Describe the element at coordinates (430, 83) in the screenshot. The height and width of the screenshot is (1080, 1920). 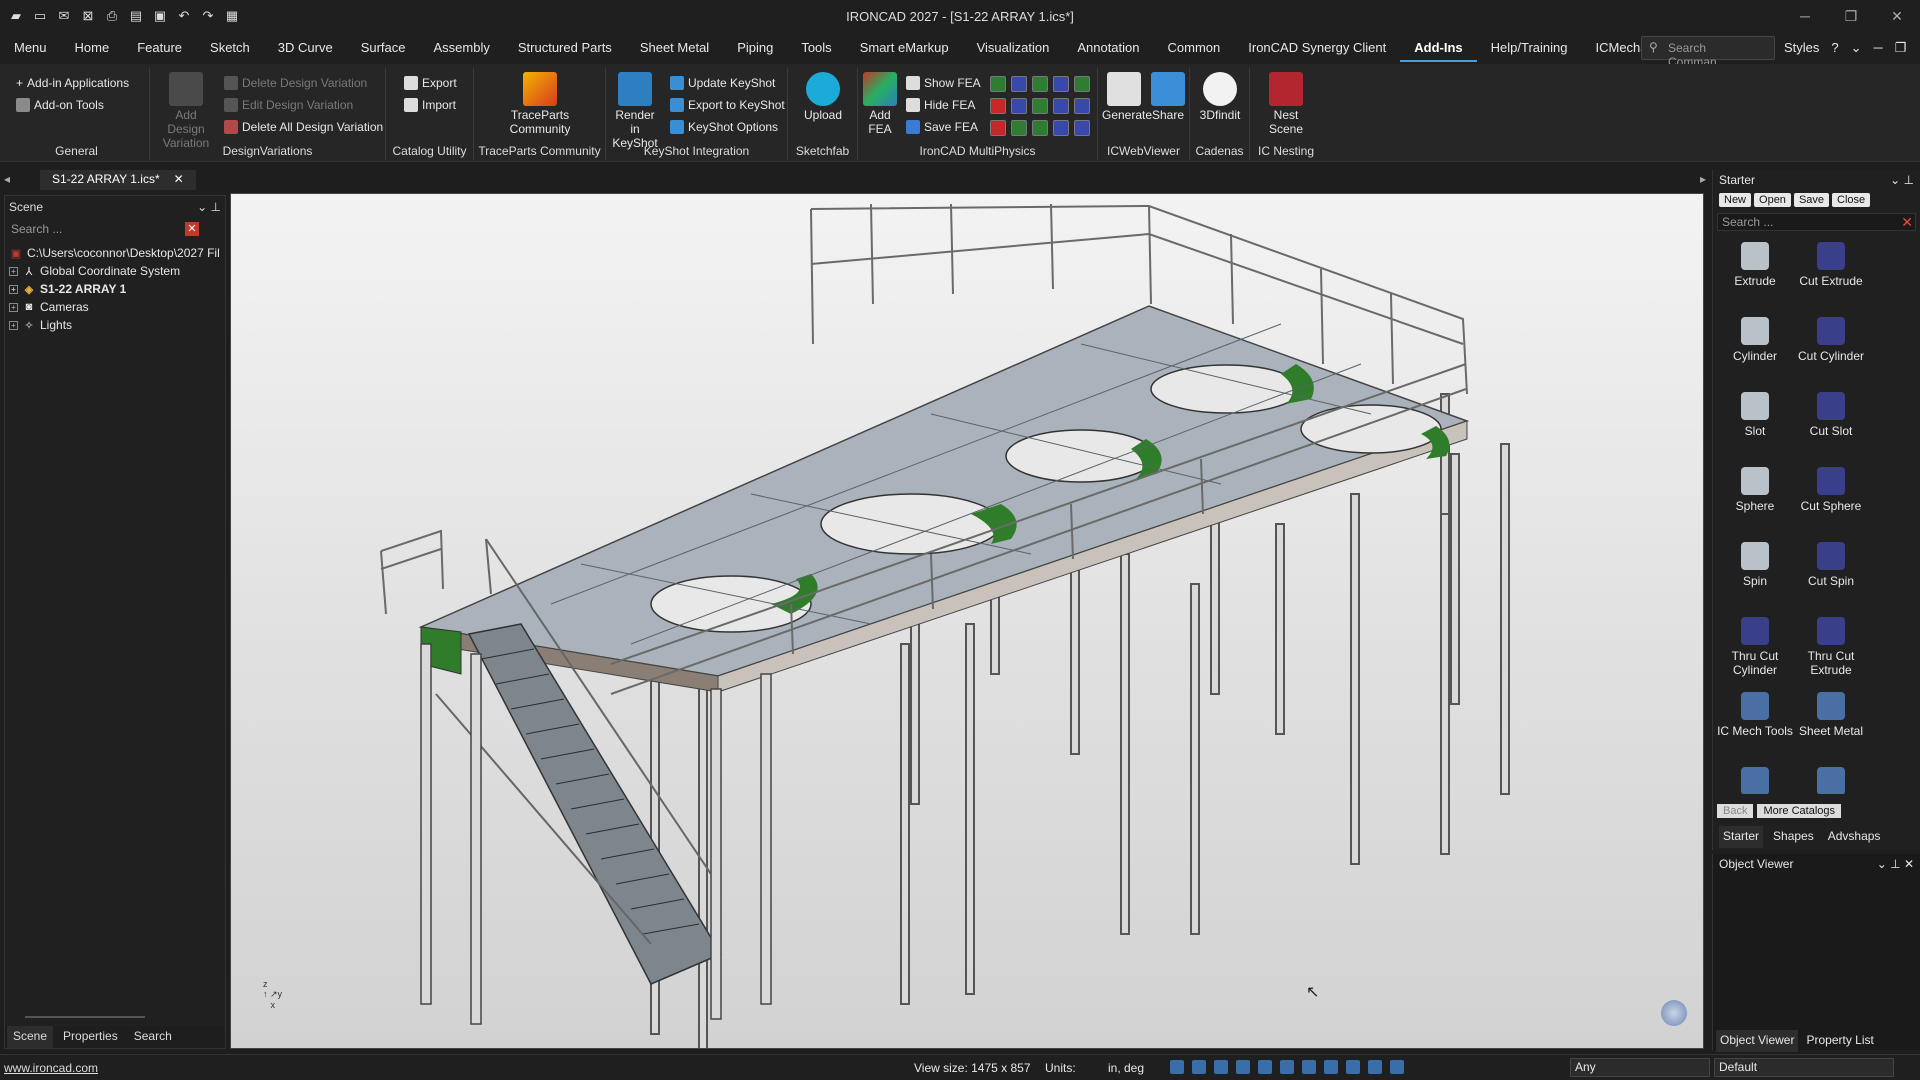
I see `export-button: Export` at that location.